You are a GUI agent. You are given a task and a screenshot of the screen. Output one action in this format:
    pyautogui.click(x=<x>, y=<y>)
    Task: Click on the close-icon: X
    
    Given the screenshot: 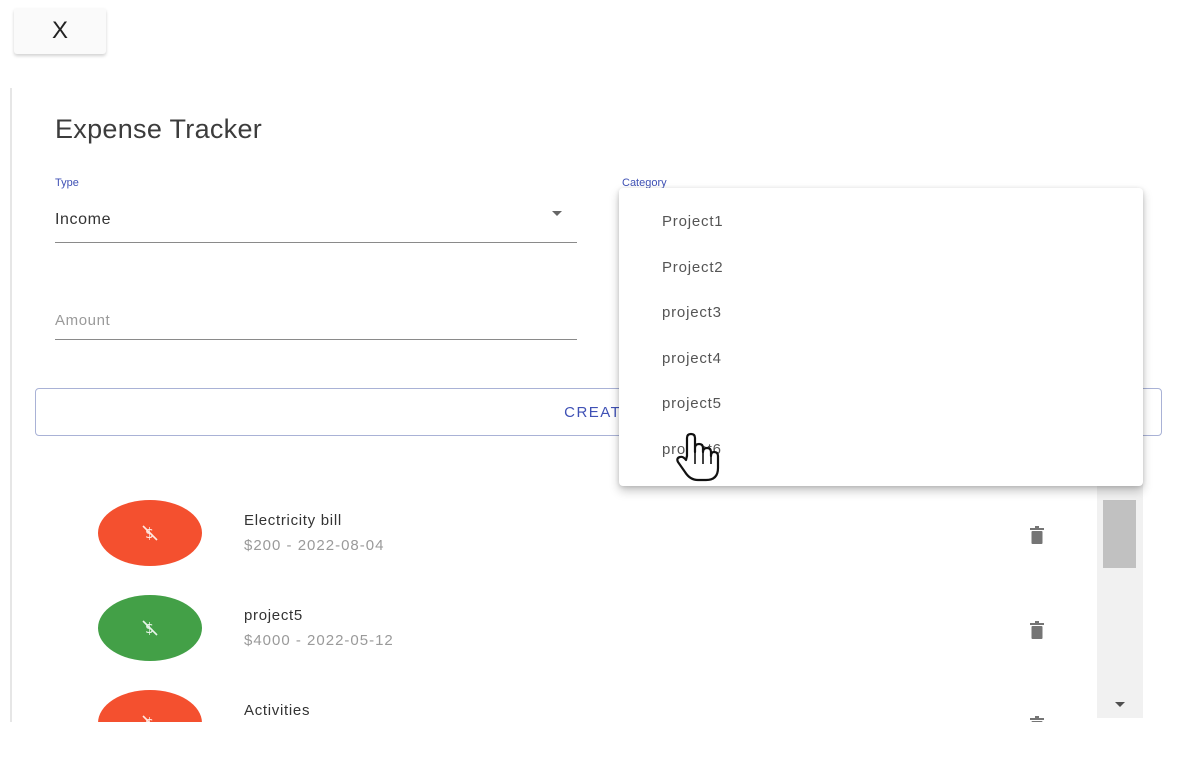 What is the action you would take?
    pyautogui.click(x=59, y=30)
    